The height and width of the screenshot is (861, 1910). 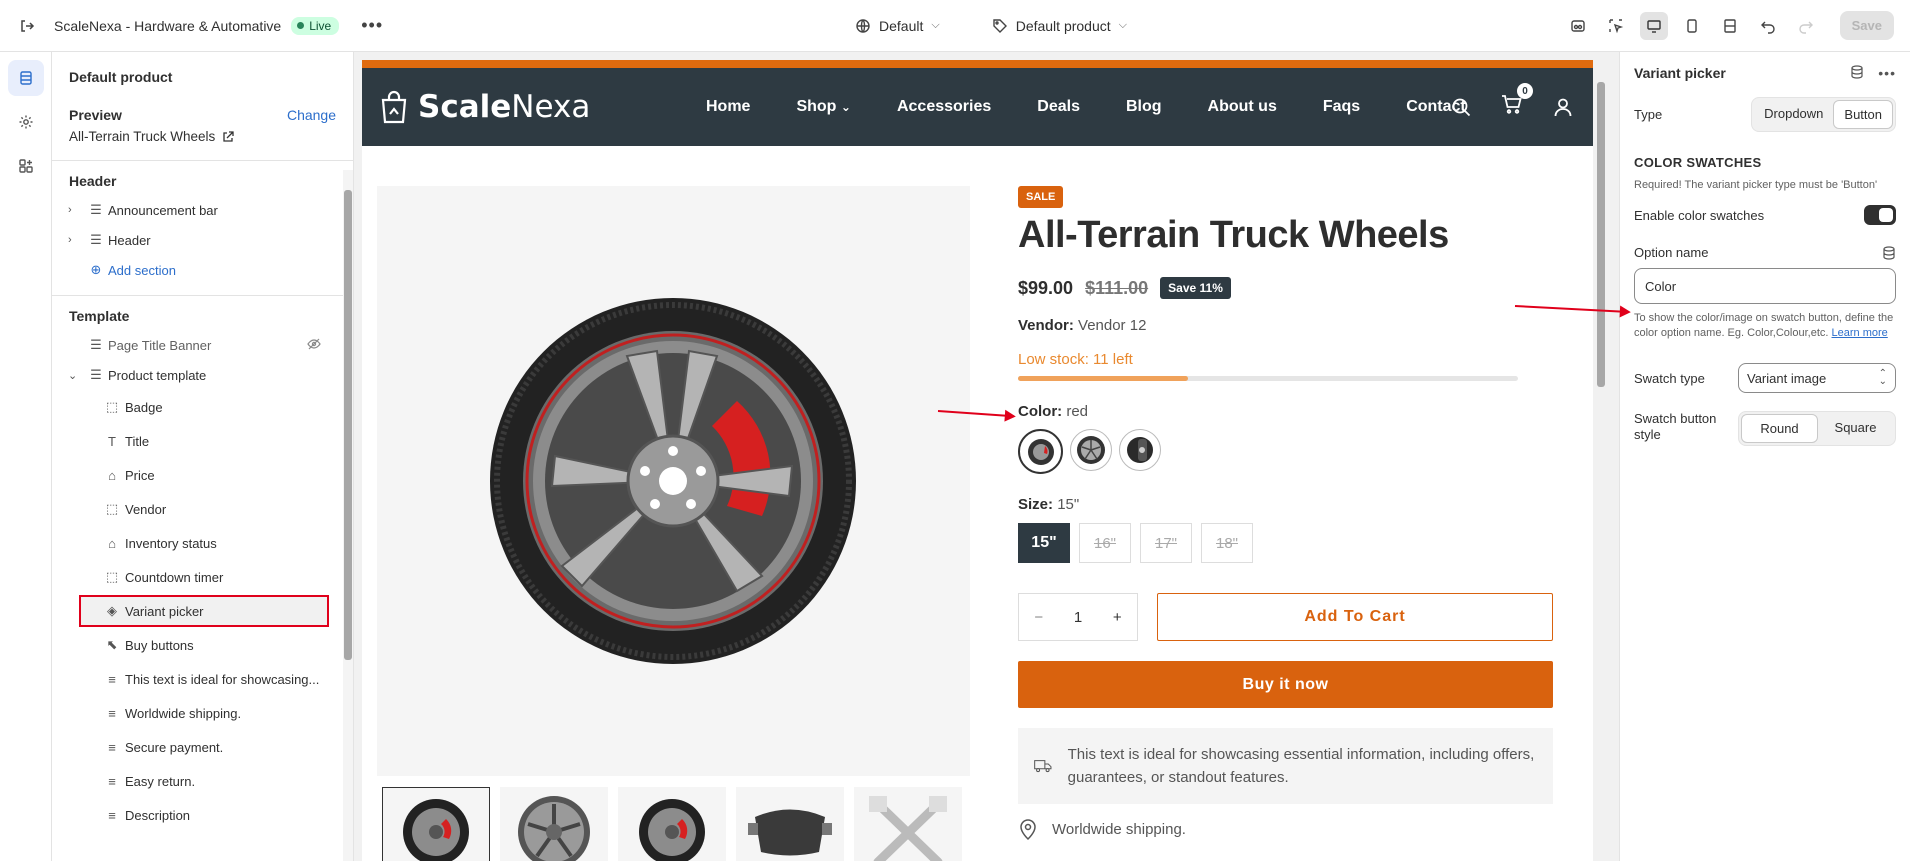 I want to click on block-item: ≡ Secure payment., so click(x=202, y=747).